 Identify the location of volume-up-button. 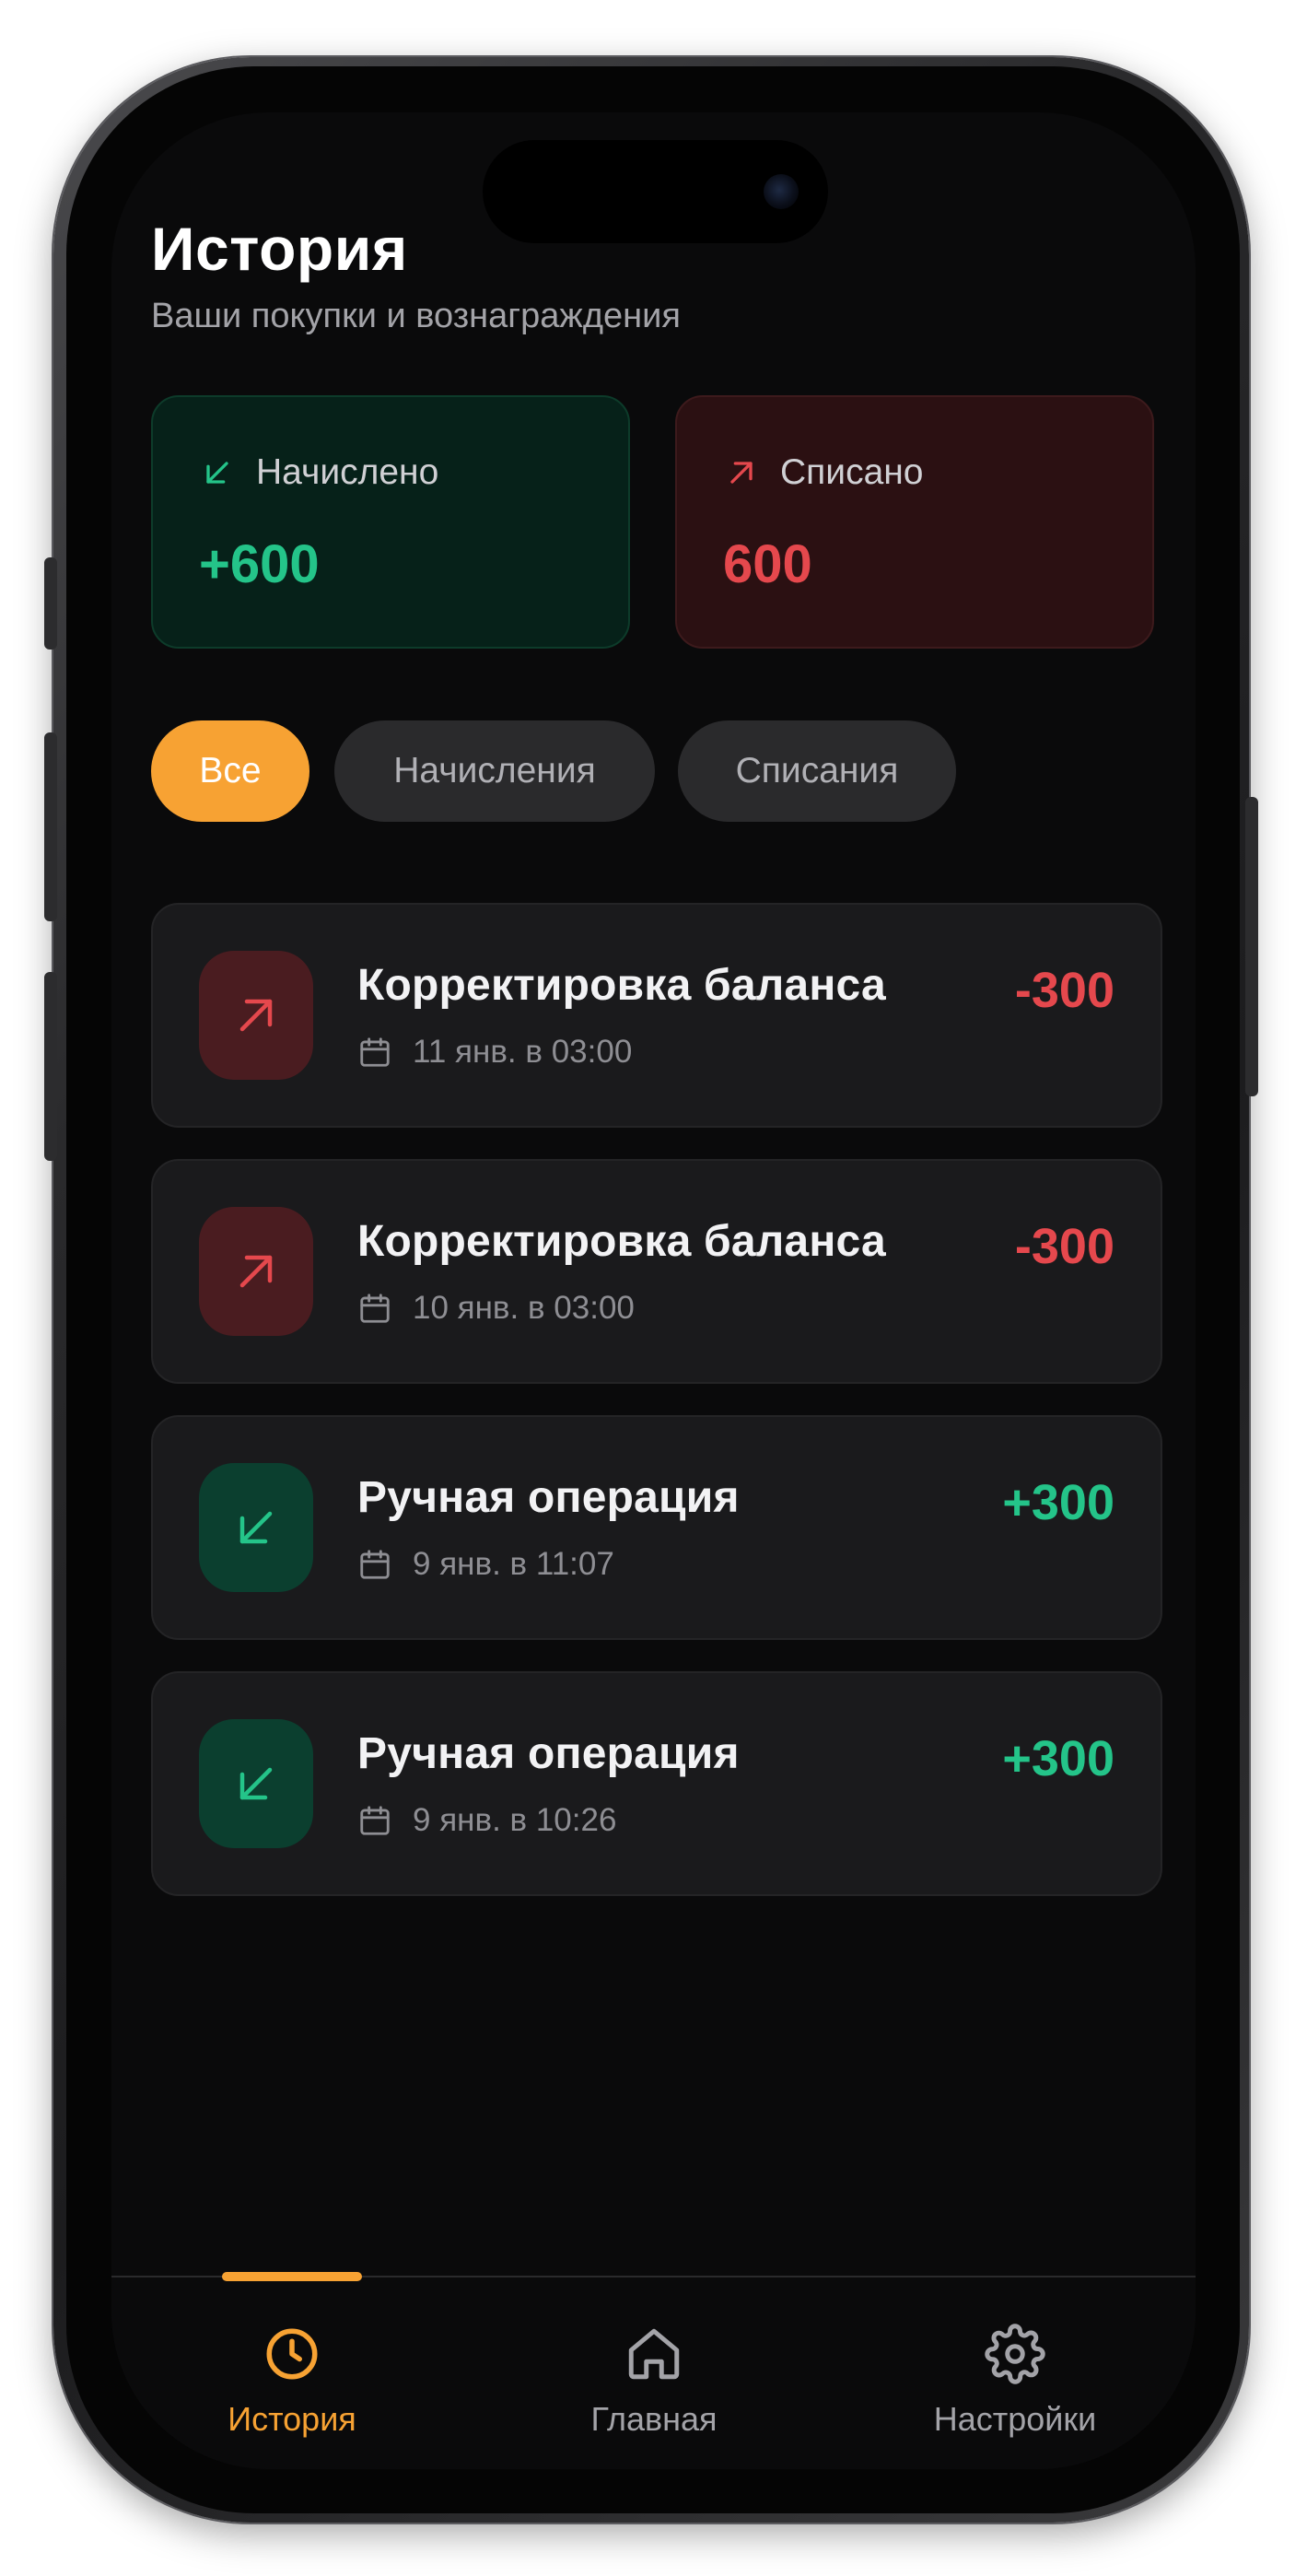
(51, 826).